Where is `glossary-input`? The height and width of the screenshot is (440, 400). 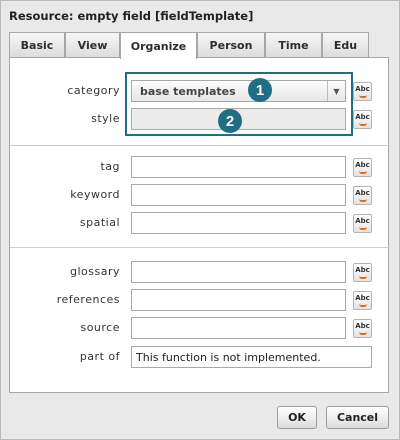
glossary-input is located at coordinates (238, 272).